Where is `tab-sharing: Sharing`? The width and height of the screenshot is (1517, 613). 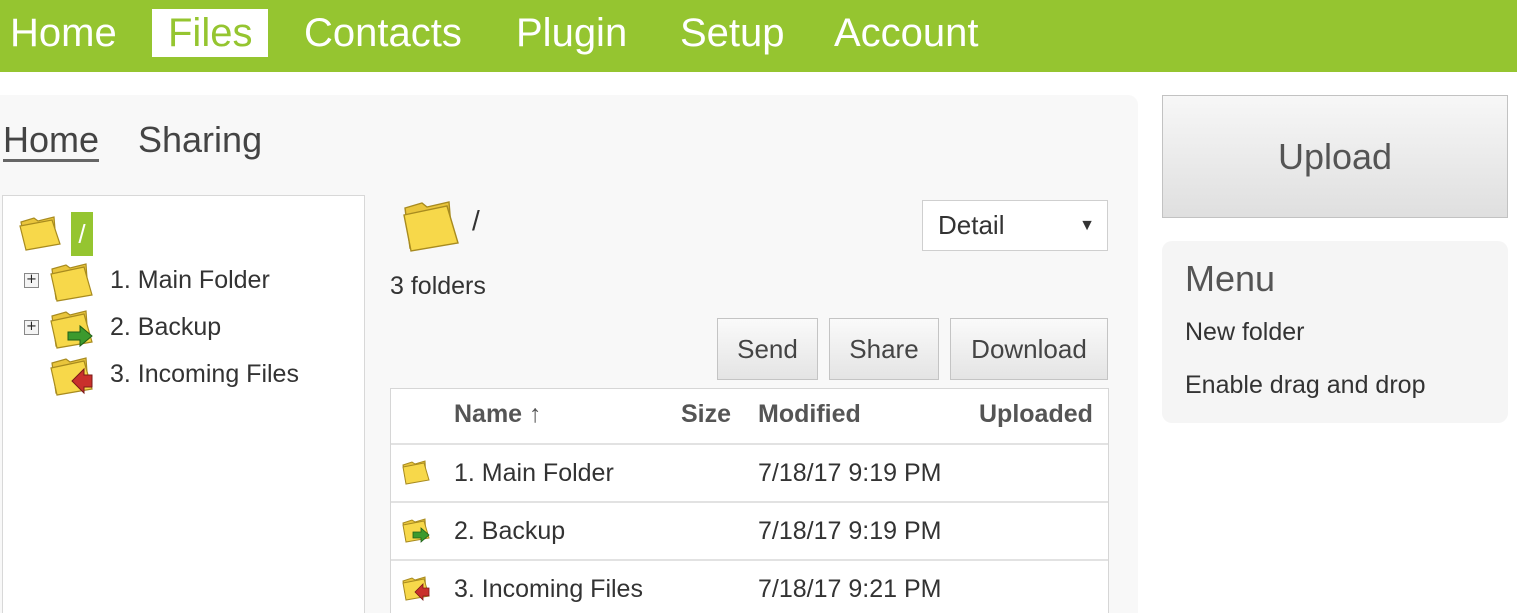
tab-sharing: Sharing is located at coordinates (200, 140).